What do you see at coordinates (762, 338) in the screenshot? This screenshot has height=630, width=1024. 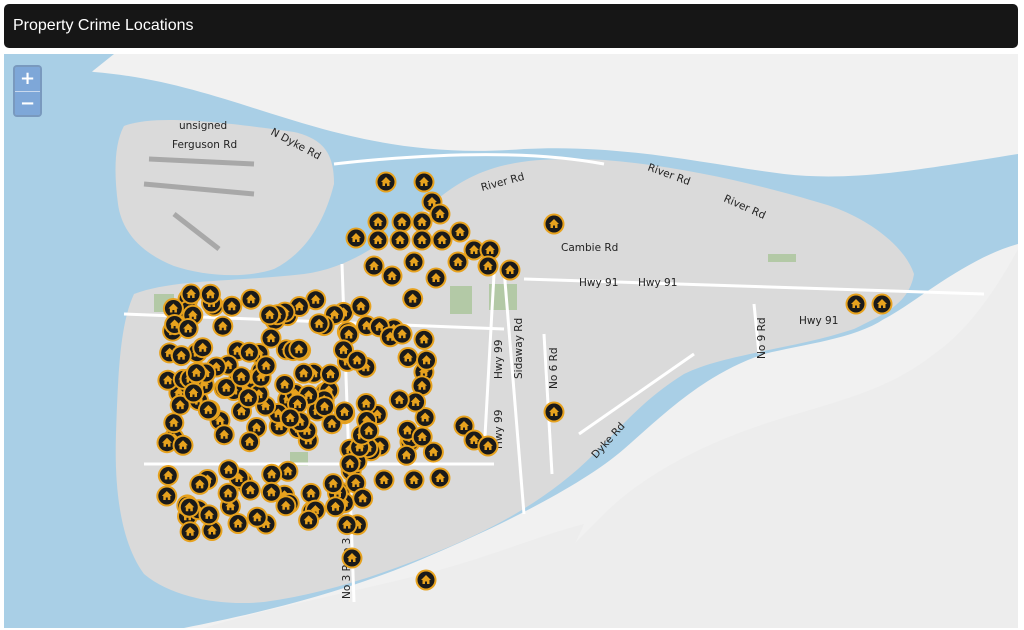 I see `road-label: No 9 Rd` at bounding box center [762, 338].